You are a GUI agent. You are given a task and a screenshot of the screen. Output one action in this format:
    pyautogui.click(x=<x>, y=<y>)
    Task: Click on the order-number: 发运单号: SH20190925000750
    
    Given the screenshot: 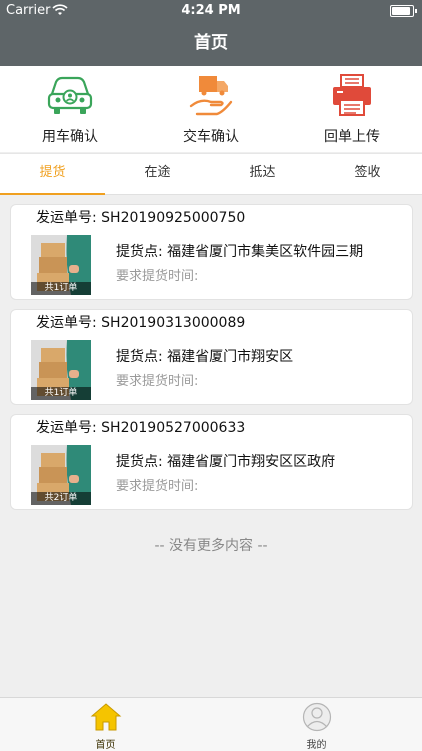 What is the action you would take?
    pyautogui.click(x=141, y=218)
    